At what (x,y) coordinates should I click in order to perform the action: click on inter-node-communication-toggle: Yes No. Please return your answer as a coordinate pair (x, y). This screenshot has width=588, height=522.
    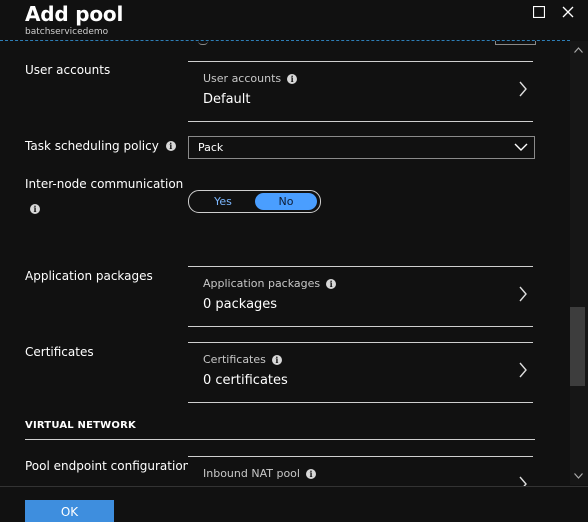
    Looking at the image, I should click on (254, 201).